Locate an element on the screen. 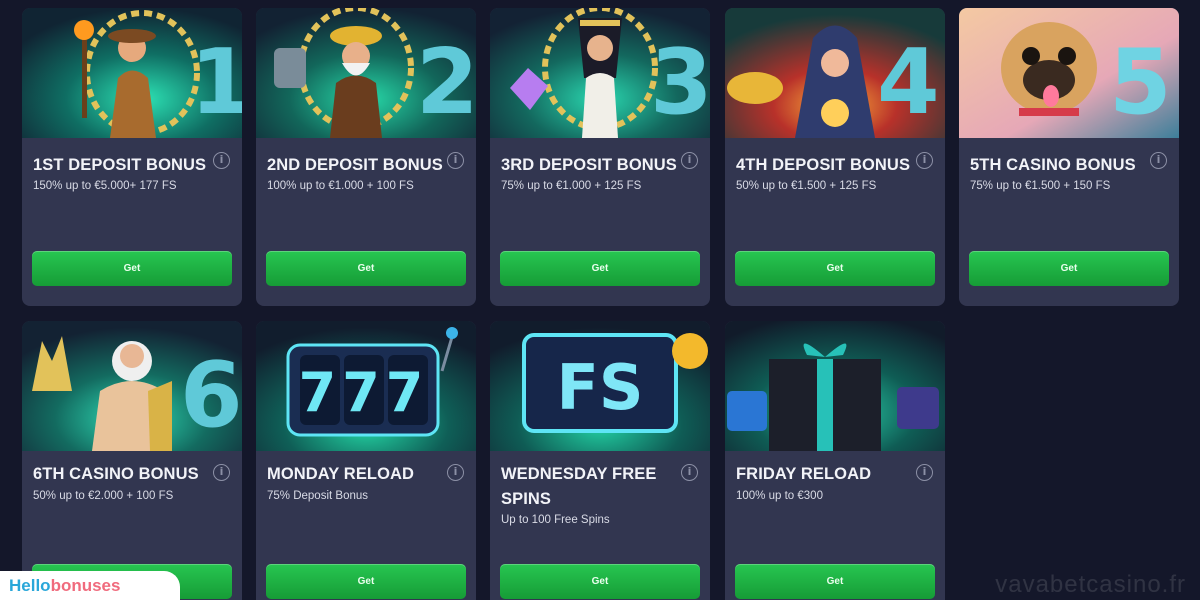 The width and height of the screenshot is (1200, 600). bonus-card-friday-reload: FRIDAY RELOAD i 100% up to €300 Get is located at coordinates (835, 460).